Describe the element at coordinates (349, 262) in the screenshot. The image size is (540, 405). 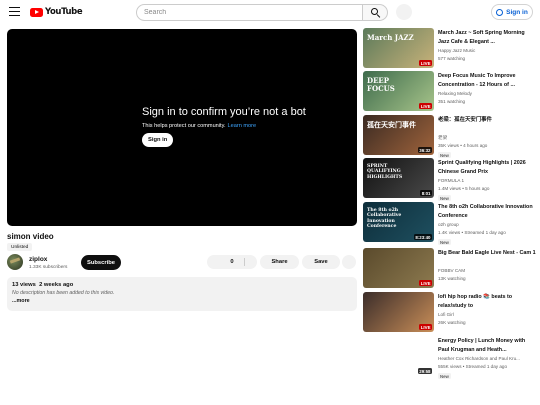
I see `more-actions-button` at that location.